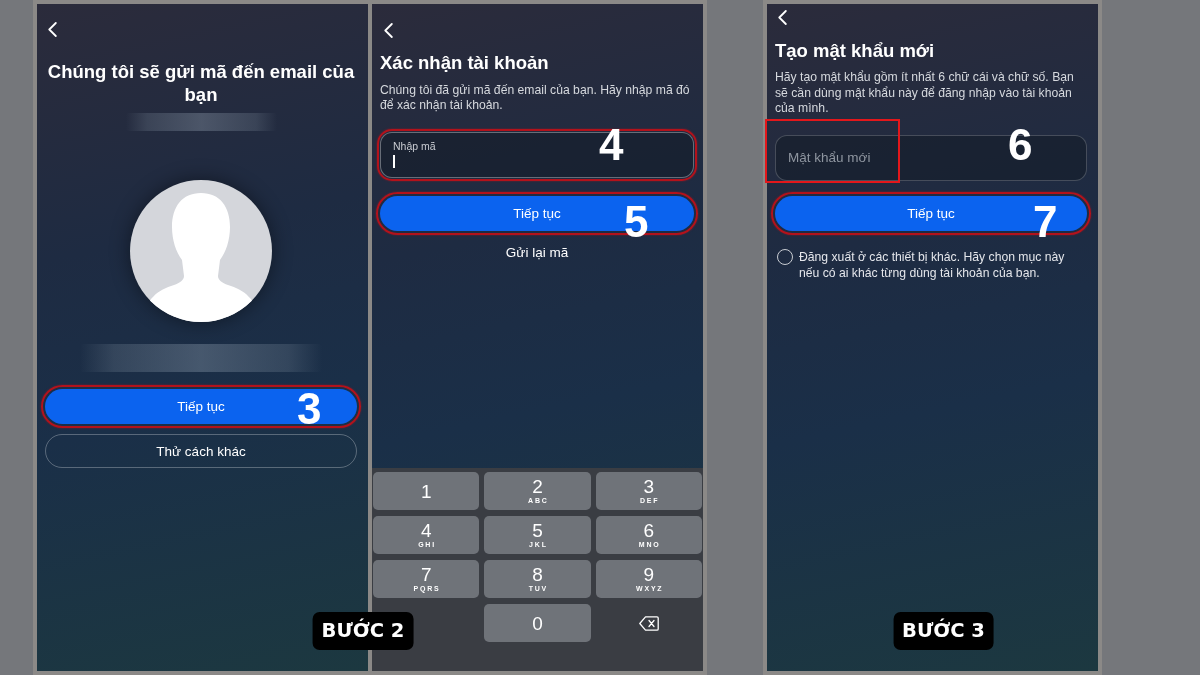 The width and height of the screenshot is (1200, 675). I want to click on description-text: Chúng tôi đã gửi mã đến email của bạn. Hãy nhập mã đó để xác nhận tài khoản., so click(535, 98).